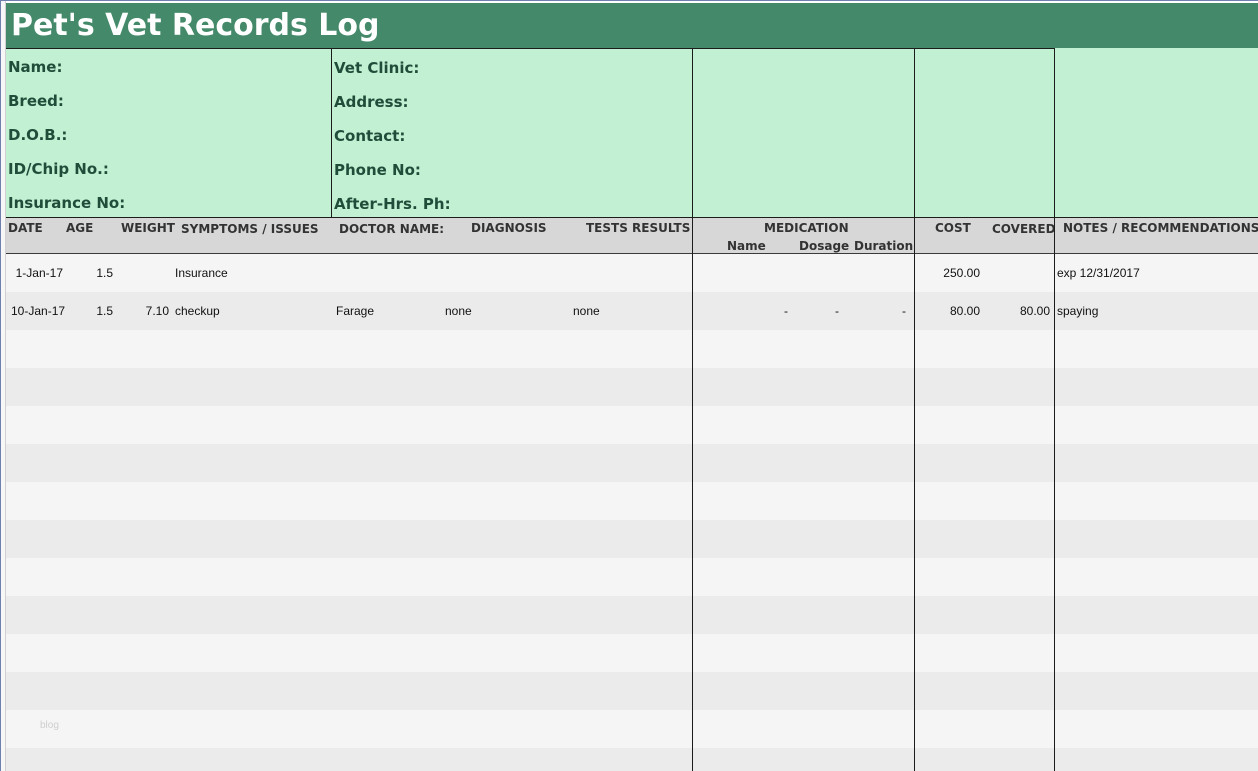 Image resolution: width=1258 pixels, height=771 pixels. Describe the element at coordinates (883, 246) in the screenshot. I see `header-med-duration: Duration` at that location.